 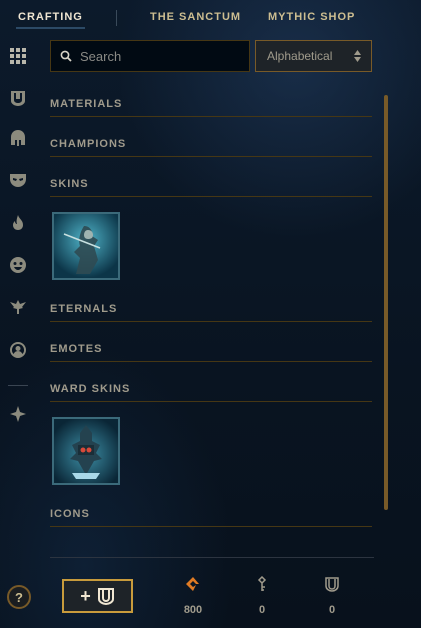 I want to click on skin-shard-tile, so click(x=86, y=246).